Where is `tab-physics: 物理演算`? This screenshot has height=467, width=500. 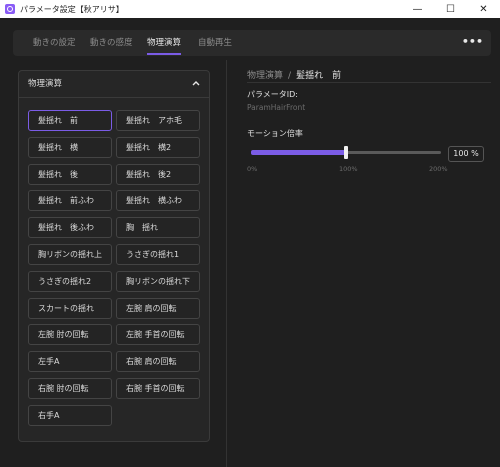
tab-physics: 物理演算 is located at coordinates (164, 43).